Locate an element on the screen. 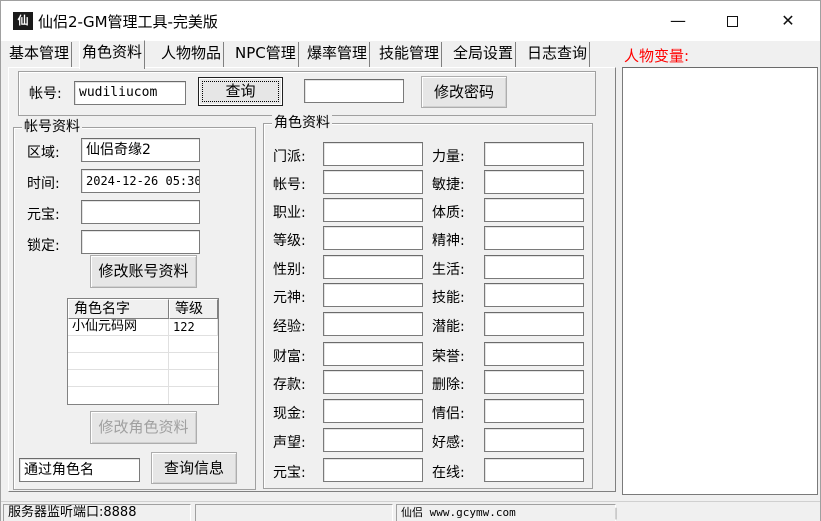  role-level-cell: 122 is located at coordinates (193, 327).